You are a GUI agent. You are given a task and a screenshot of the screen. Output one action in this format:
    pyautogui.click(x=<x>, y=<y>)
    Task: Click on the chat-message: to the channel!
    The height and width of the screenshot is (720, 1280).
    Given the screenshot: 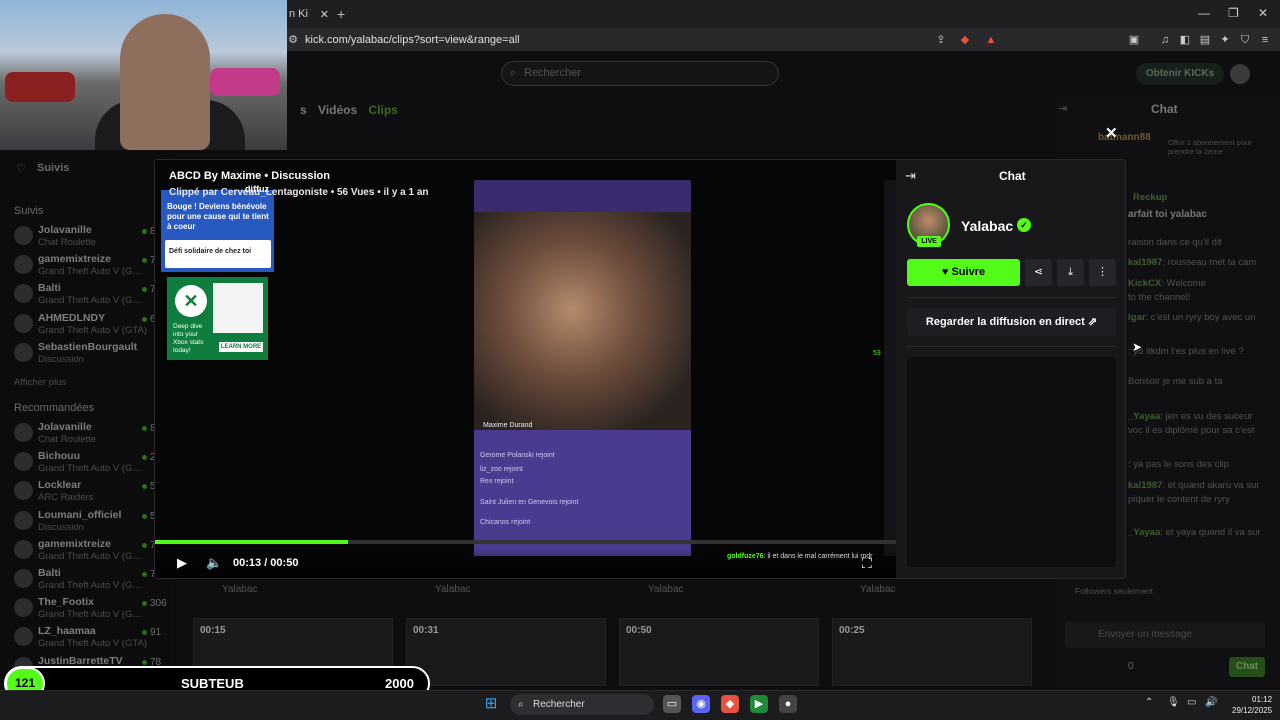 What is the action you would take?
    pyautogui.click(x=1159, y=297)
    